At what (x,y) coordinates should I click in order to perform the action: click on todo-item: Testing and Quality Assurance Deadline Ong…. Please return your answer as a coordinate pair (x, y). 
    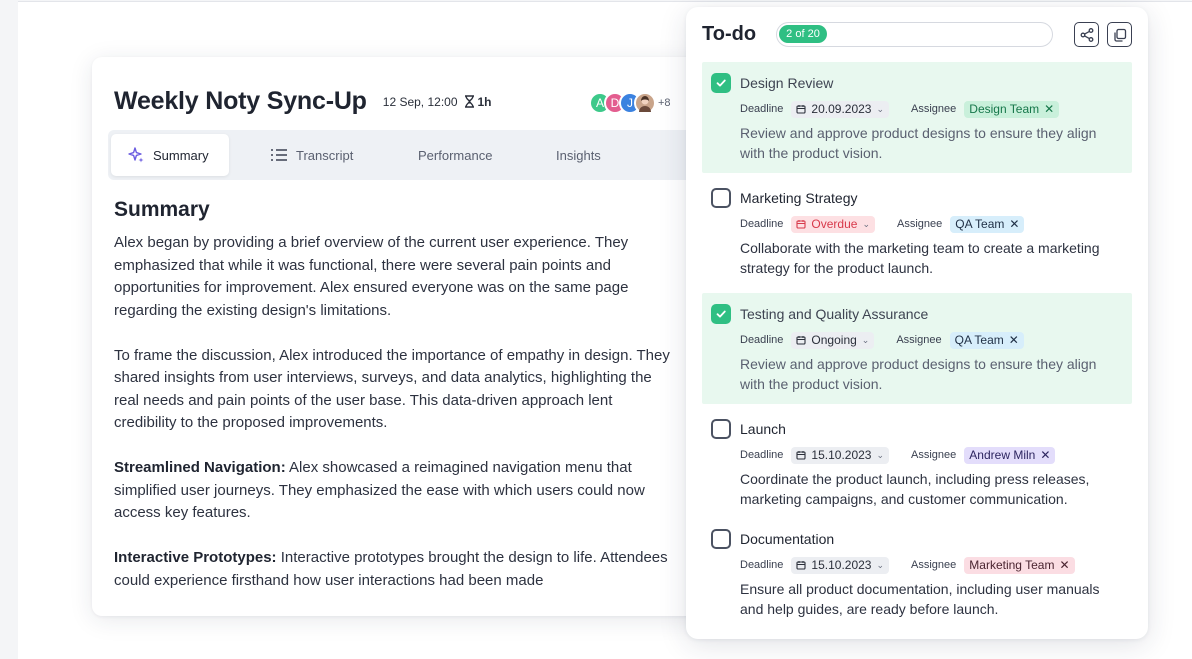
    Looking at the image, I should click on (917, 348).